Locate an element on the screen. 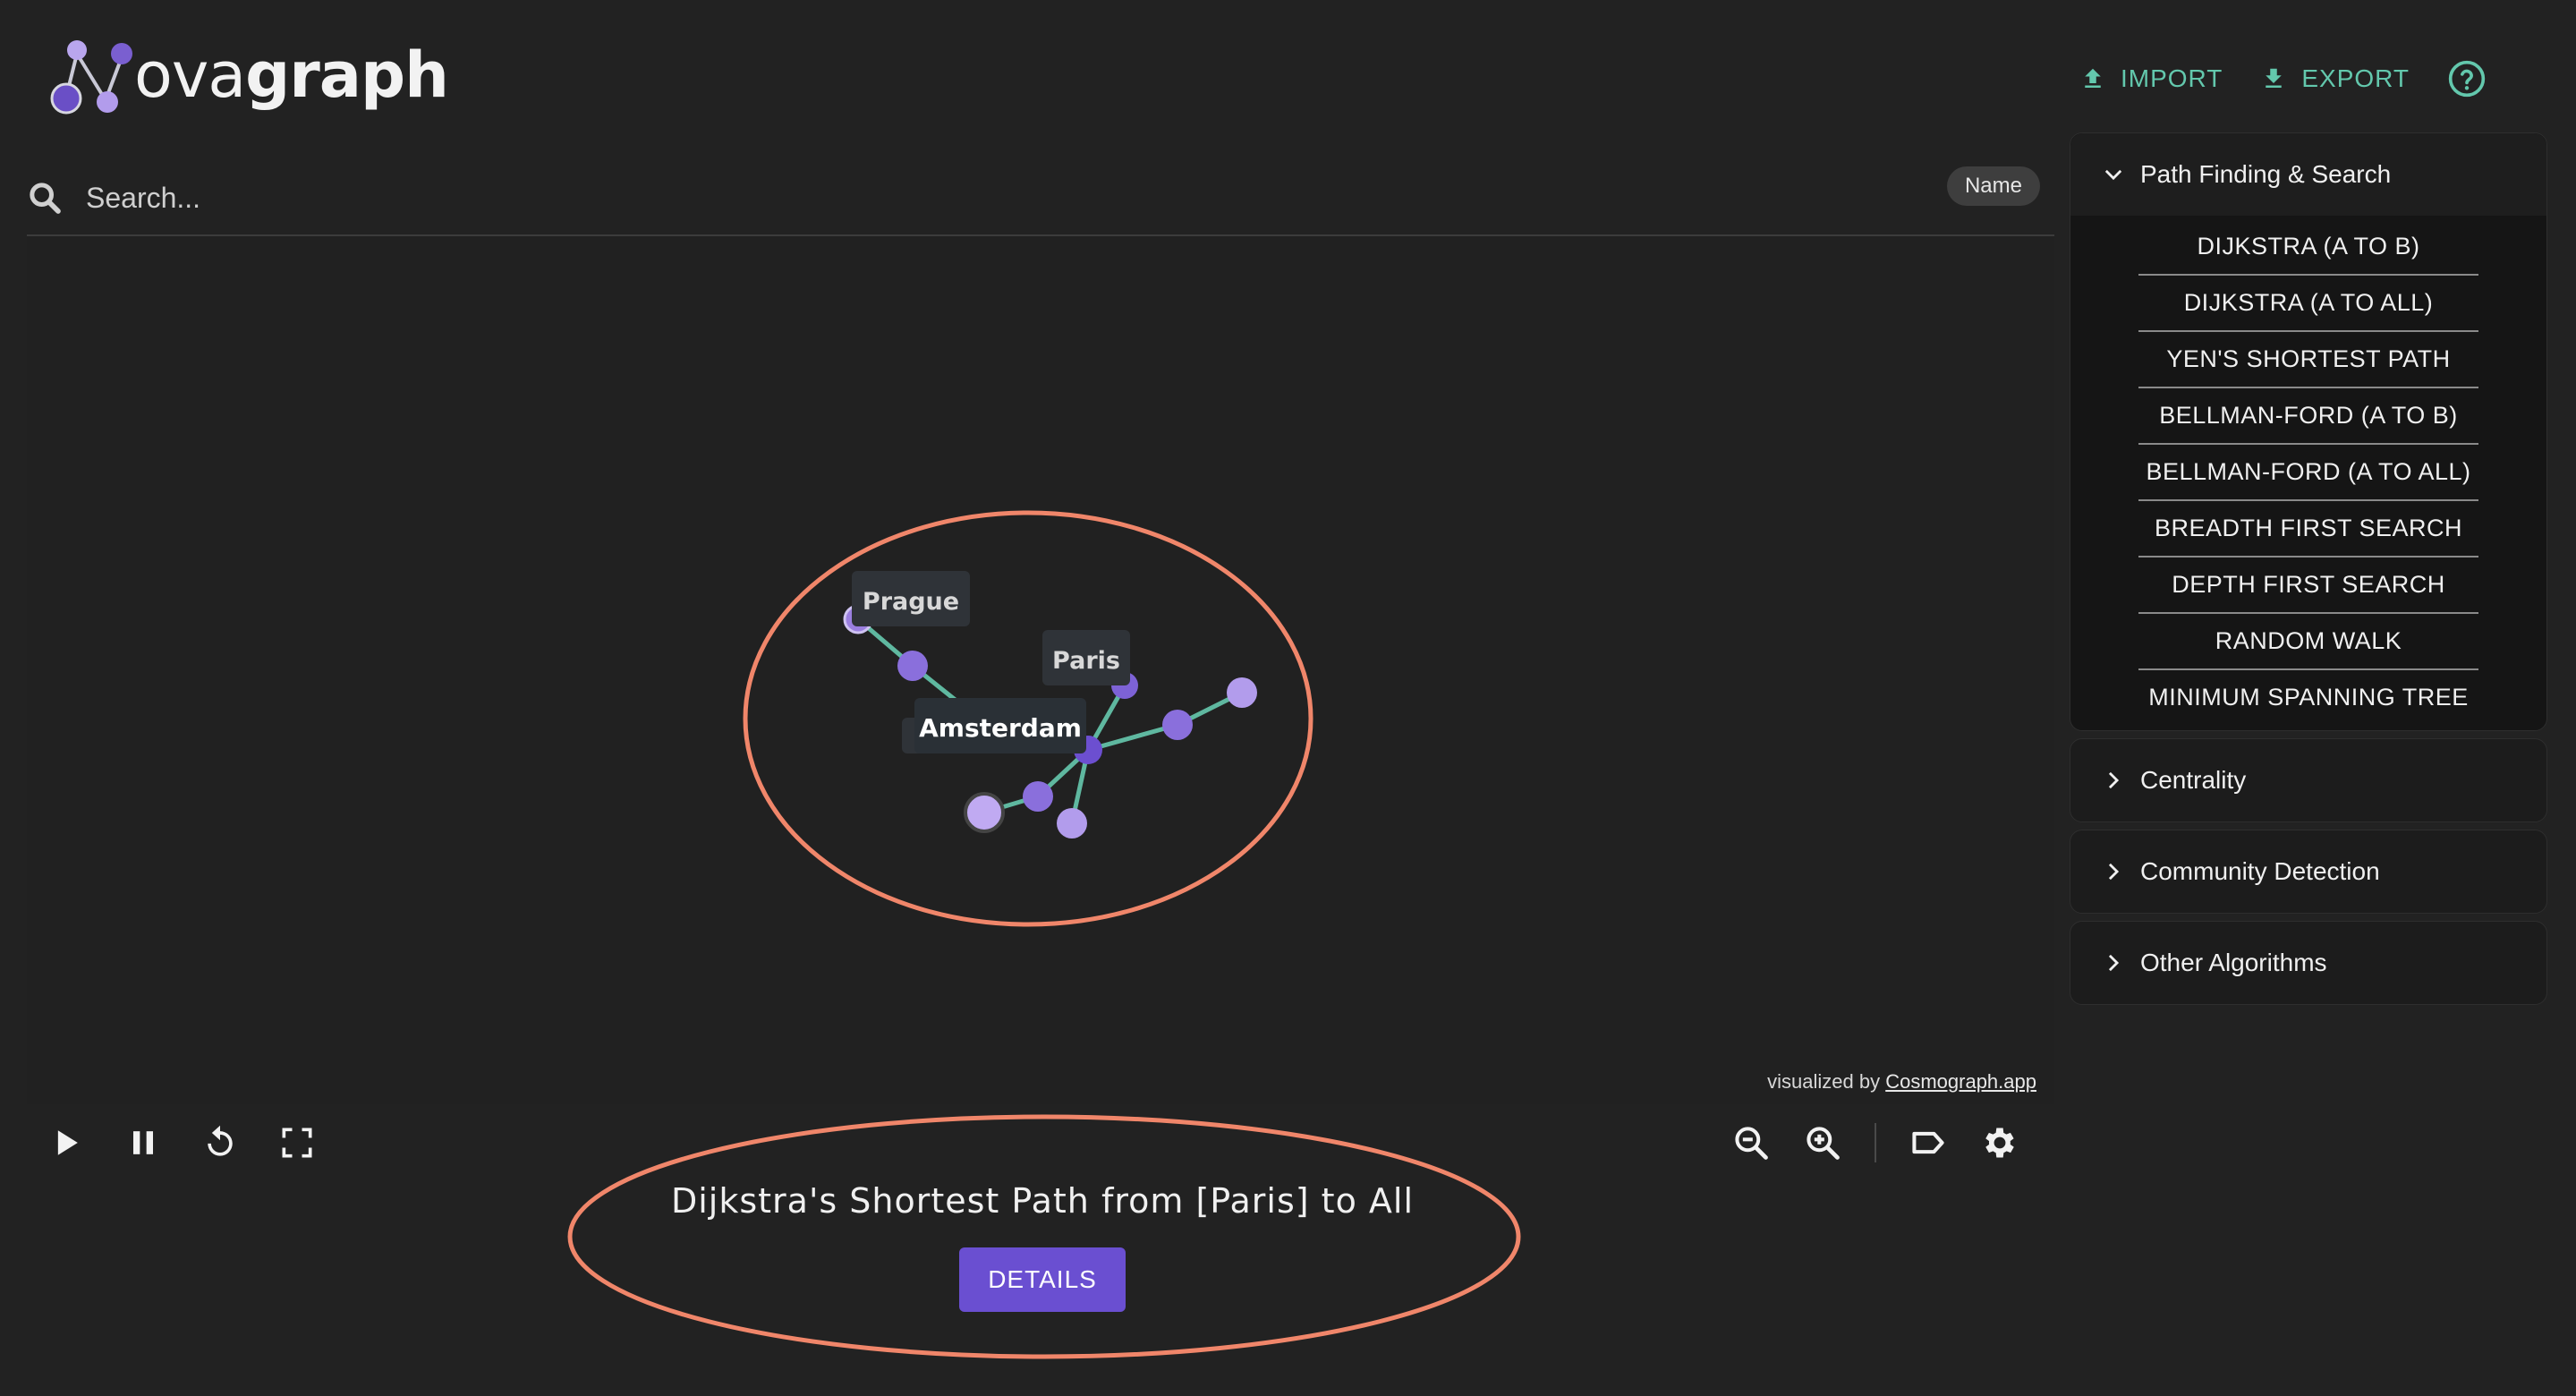  result-highlight-ellipse is located at coordinates (1044, 1236).